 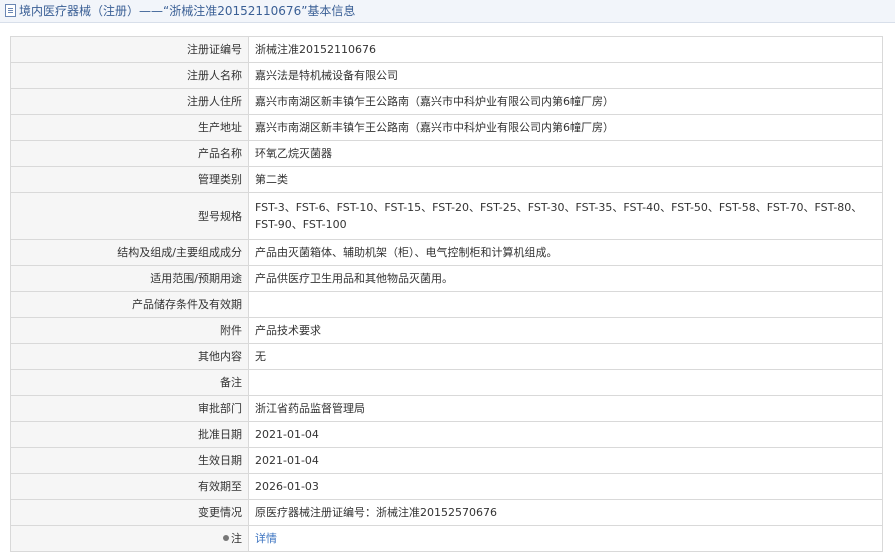 What do you see at coordinates (129, 330) in the screenshot?
I see `row-label: 附件` at bounding box center [129, 330].